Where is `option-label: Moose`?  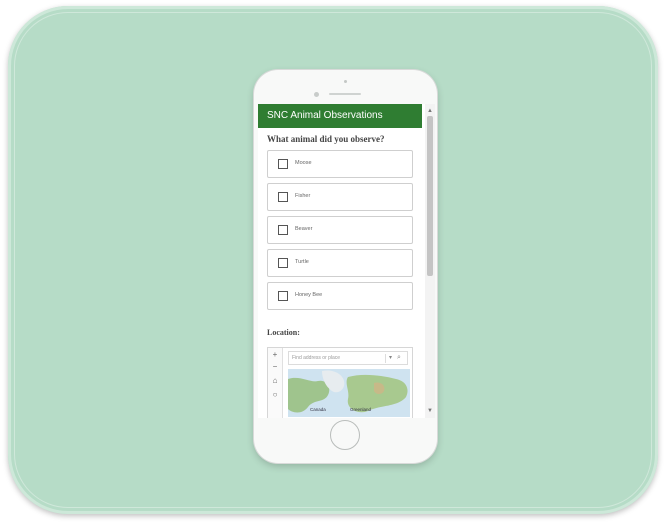 option-label: Moose is located at coordinates (303, 163).